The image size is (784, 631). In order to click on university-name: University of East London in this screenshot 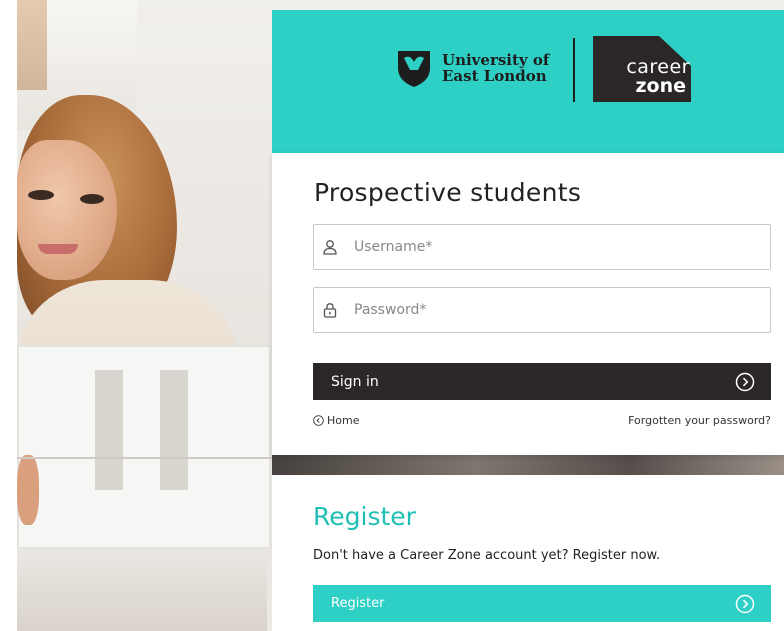, I will do `click(495, 68)`.